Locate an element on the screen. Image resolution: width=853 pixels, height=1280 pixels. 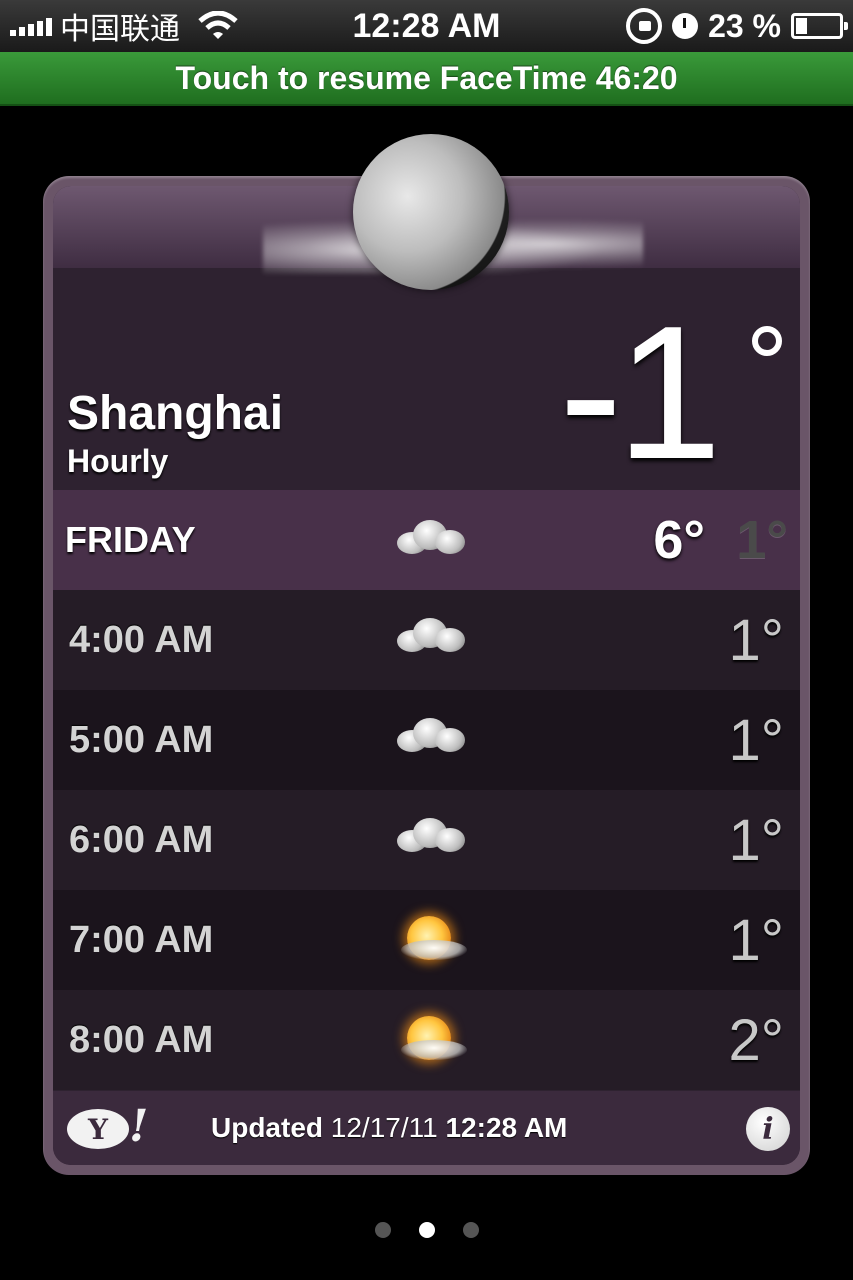
hour-row: 5:00 AM 1° is located at coordinates (426, 740).